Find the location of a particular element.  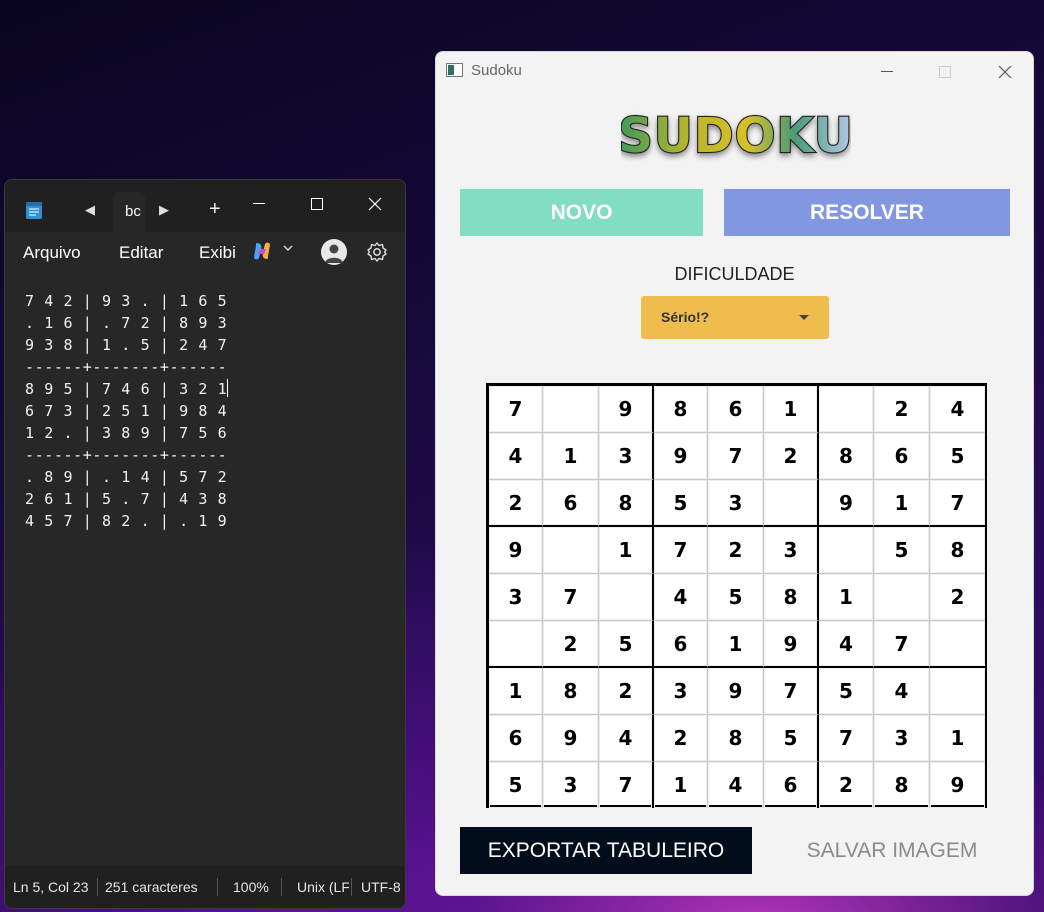

sudoku-cell-r2c9: 5 is located at coordinates (957, 456).